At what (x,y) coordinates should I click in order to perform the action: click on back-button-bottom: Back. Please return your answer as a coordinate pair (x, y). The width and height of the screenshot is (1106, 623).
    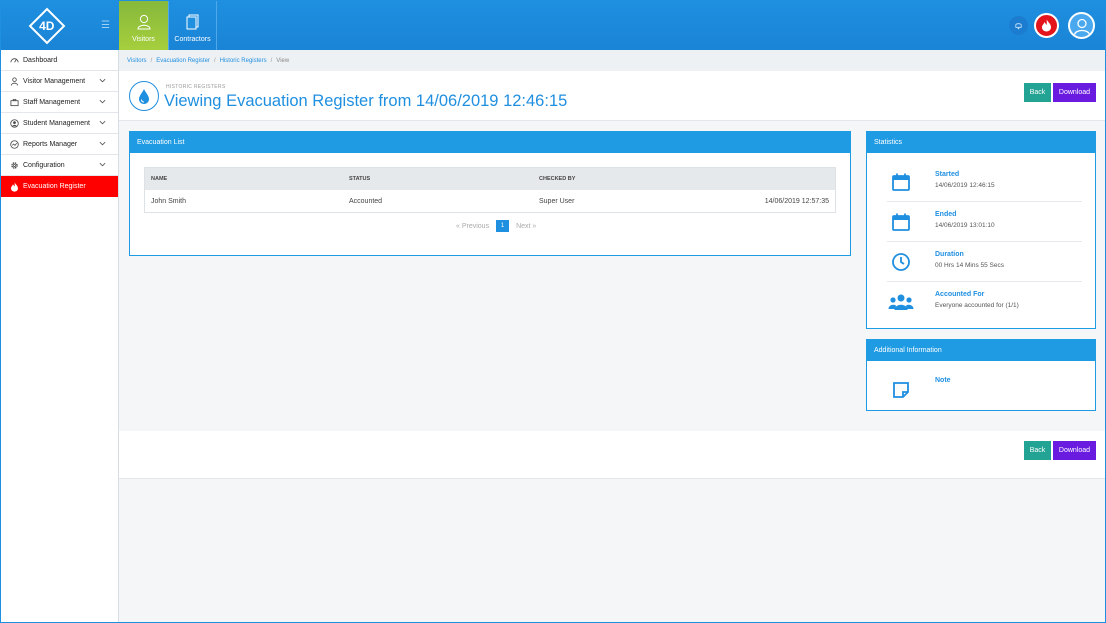
    Looking at the image, I should click on (1037, 450).